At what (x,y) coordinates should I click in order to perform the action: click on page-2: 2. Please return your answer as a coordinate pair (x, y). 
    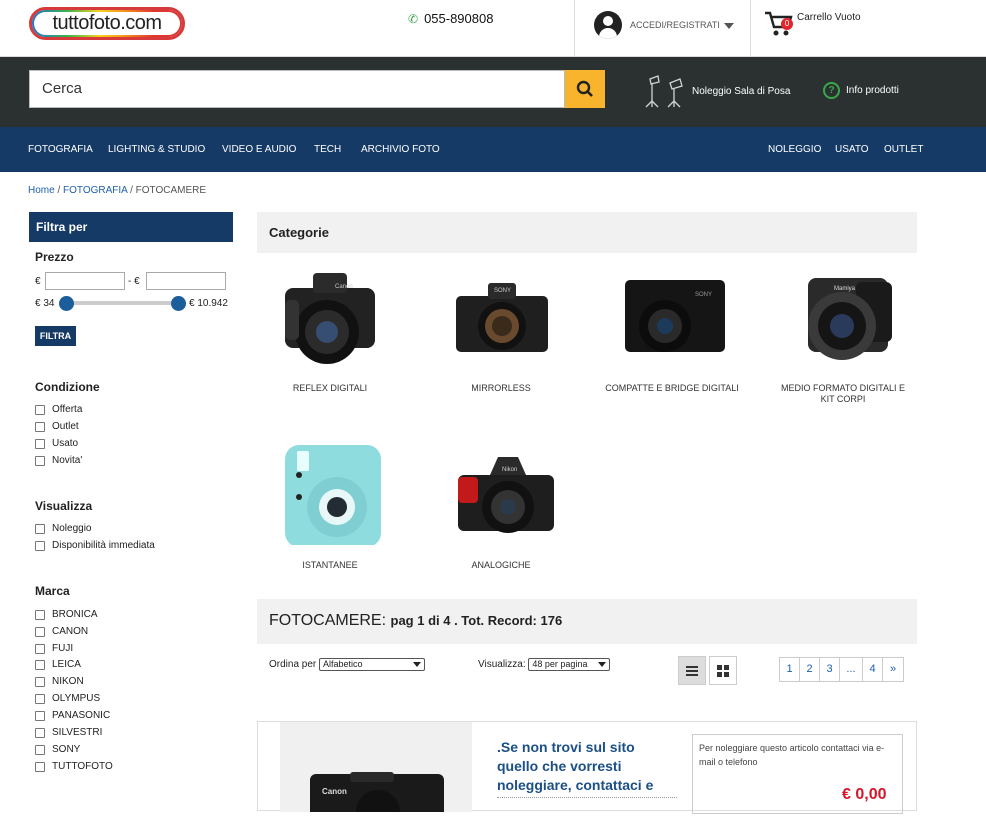
    Looking at the image, I should click on (810, 669).